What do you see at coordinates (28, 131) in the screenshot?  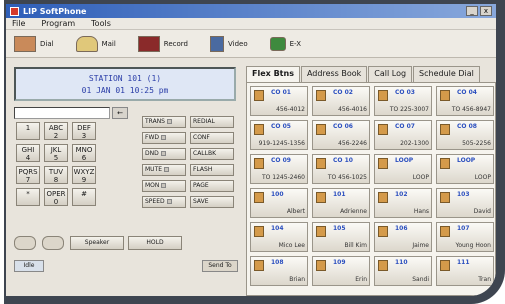 I see `key-1: 1` at bounding box center [28, 131].